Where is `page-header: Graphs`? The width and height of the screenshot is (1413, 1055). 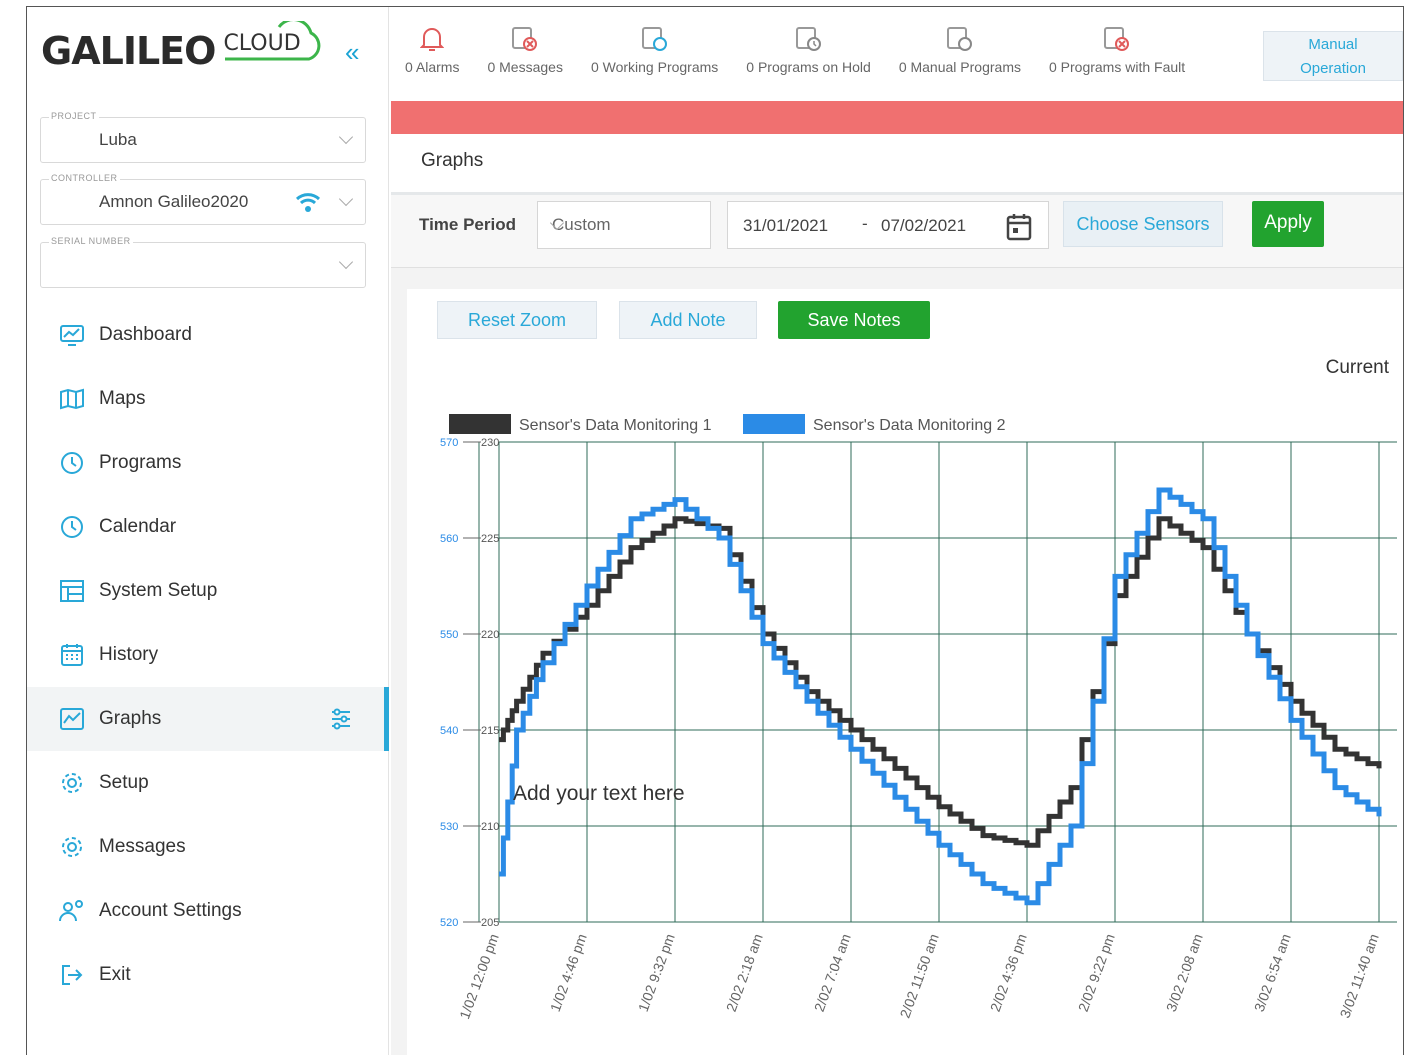 page-header: Graphs is located at coordinates (897, 164).